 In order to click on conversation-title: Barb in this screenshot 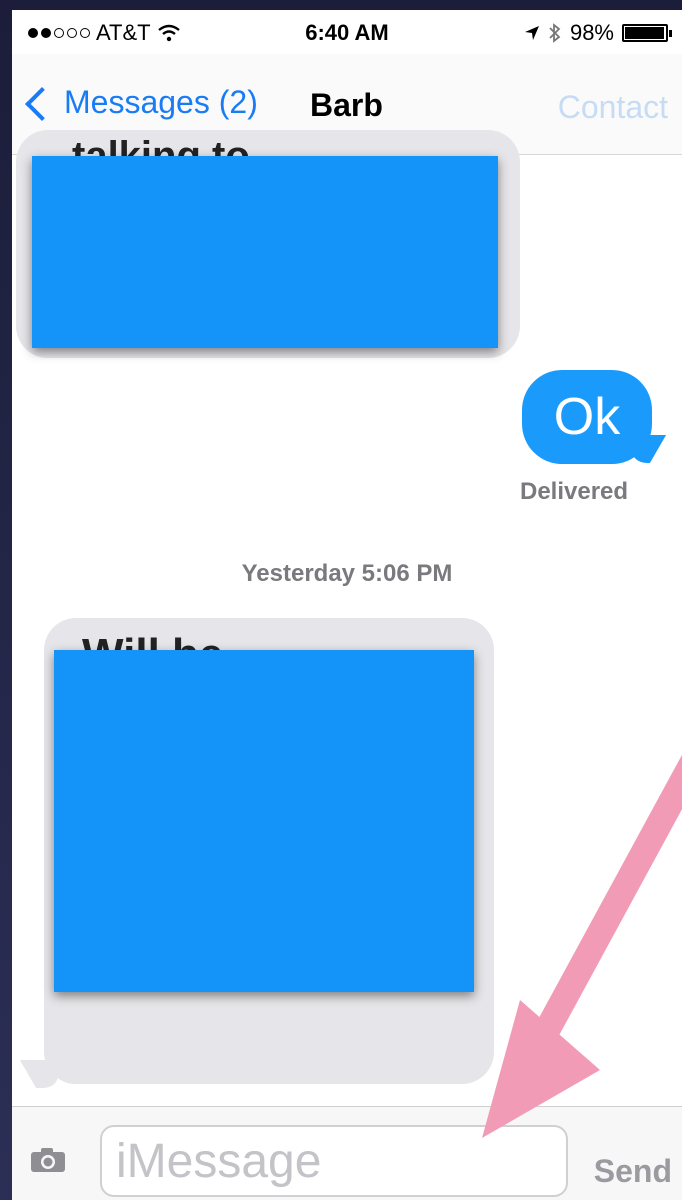, I will do `click(346, 105)`.